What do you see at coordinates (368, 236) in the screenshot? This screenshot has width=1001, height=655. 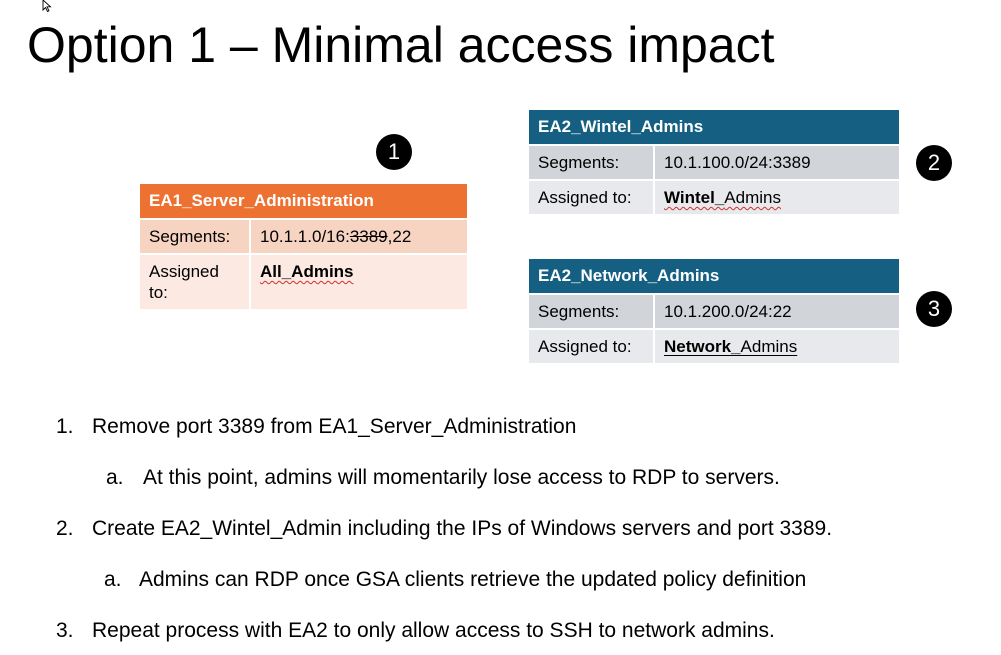 I see `ea1-segments-struck-port: 3389` at bounding box center [368, 236].